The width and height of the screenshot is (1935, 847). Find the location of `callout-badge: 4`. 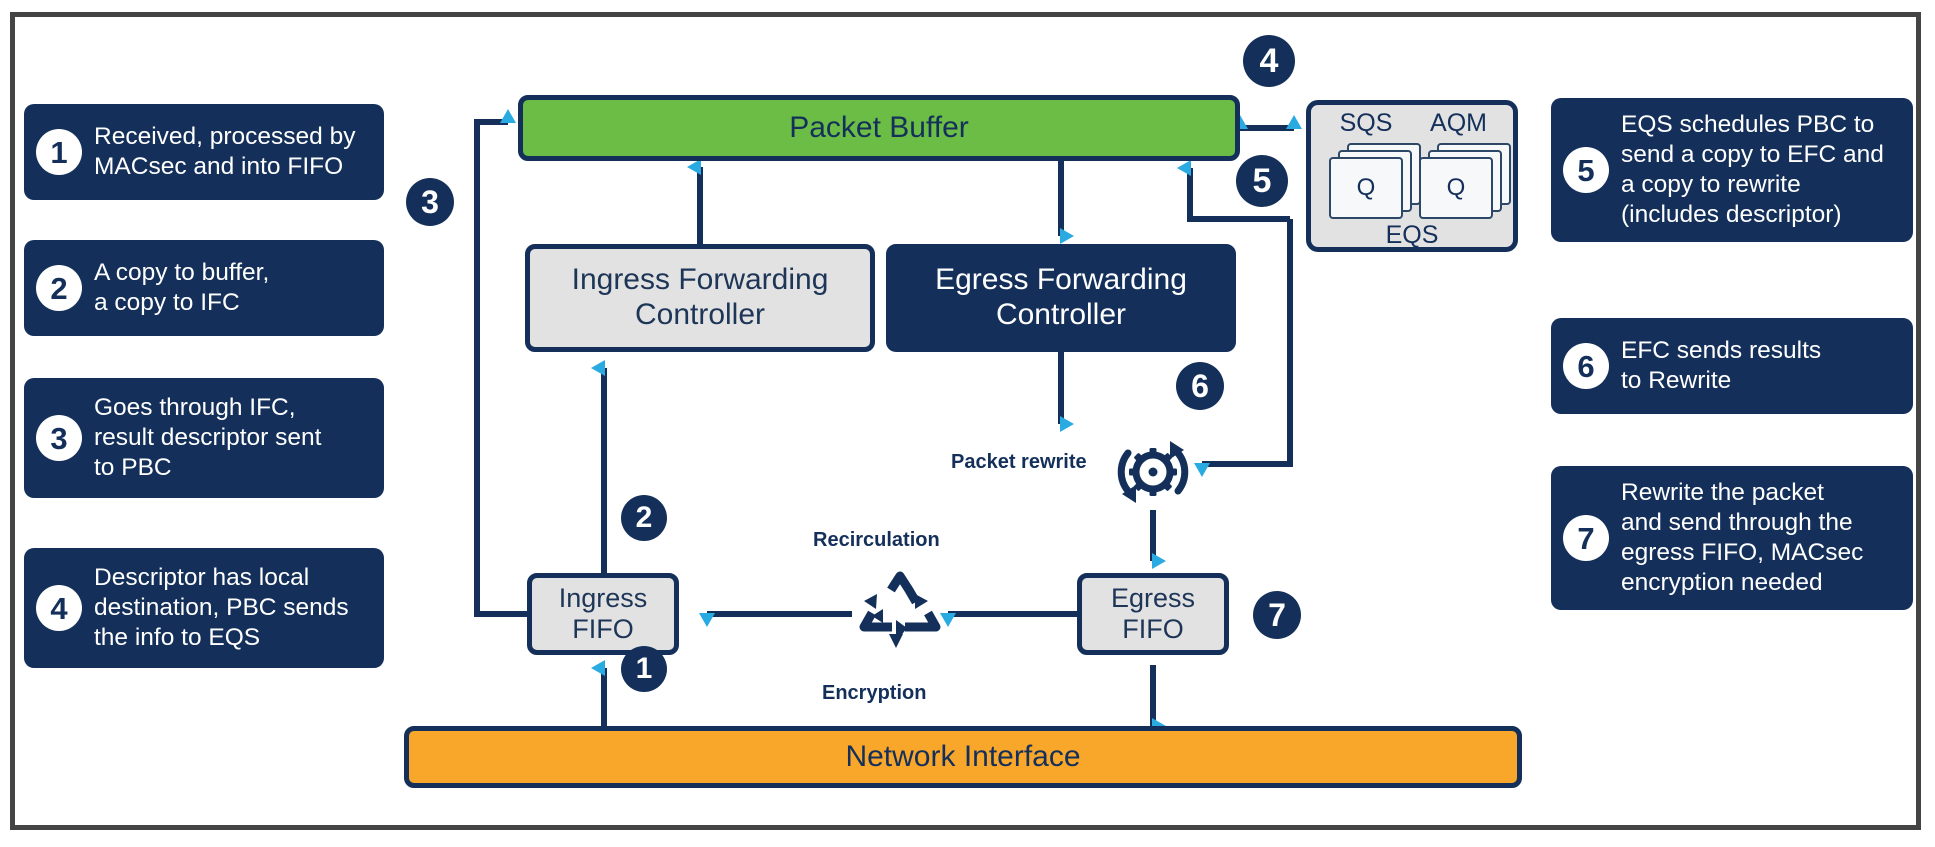

callout-badge: 4 is located at coordinates (59, 608).